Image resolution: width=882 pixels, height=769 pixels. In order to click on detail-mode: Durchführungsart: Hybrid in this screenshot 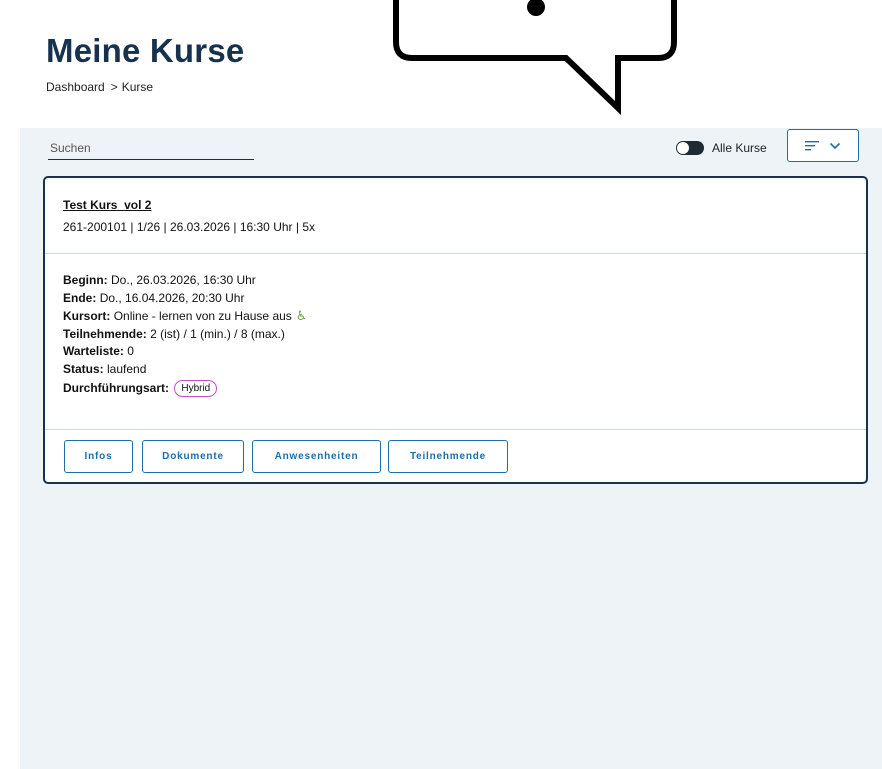, I will do `click(185, 389)`.